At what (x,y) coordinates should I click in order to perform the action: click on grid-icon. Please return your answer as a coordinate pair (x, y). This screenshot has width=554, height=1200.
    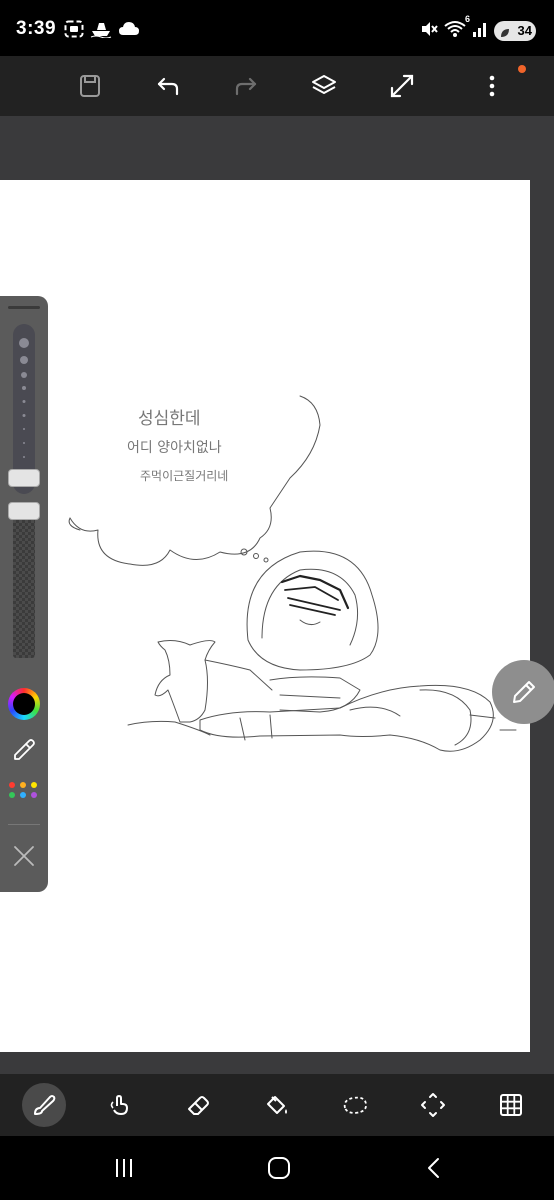
    Looking at the image, I should click on (511, 1105).